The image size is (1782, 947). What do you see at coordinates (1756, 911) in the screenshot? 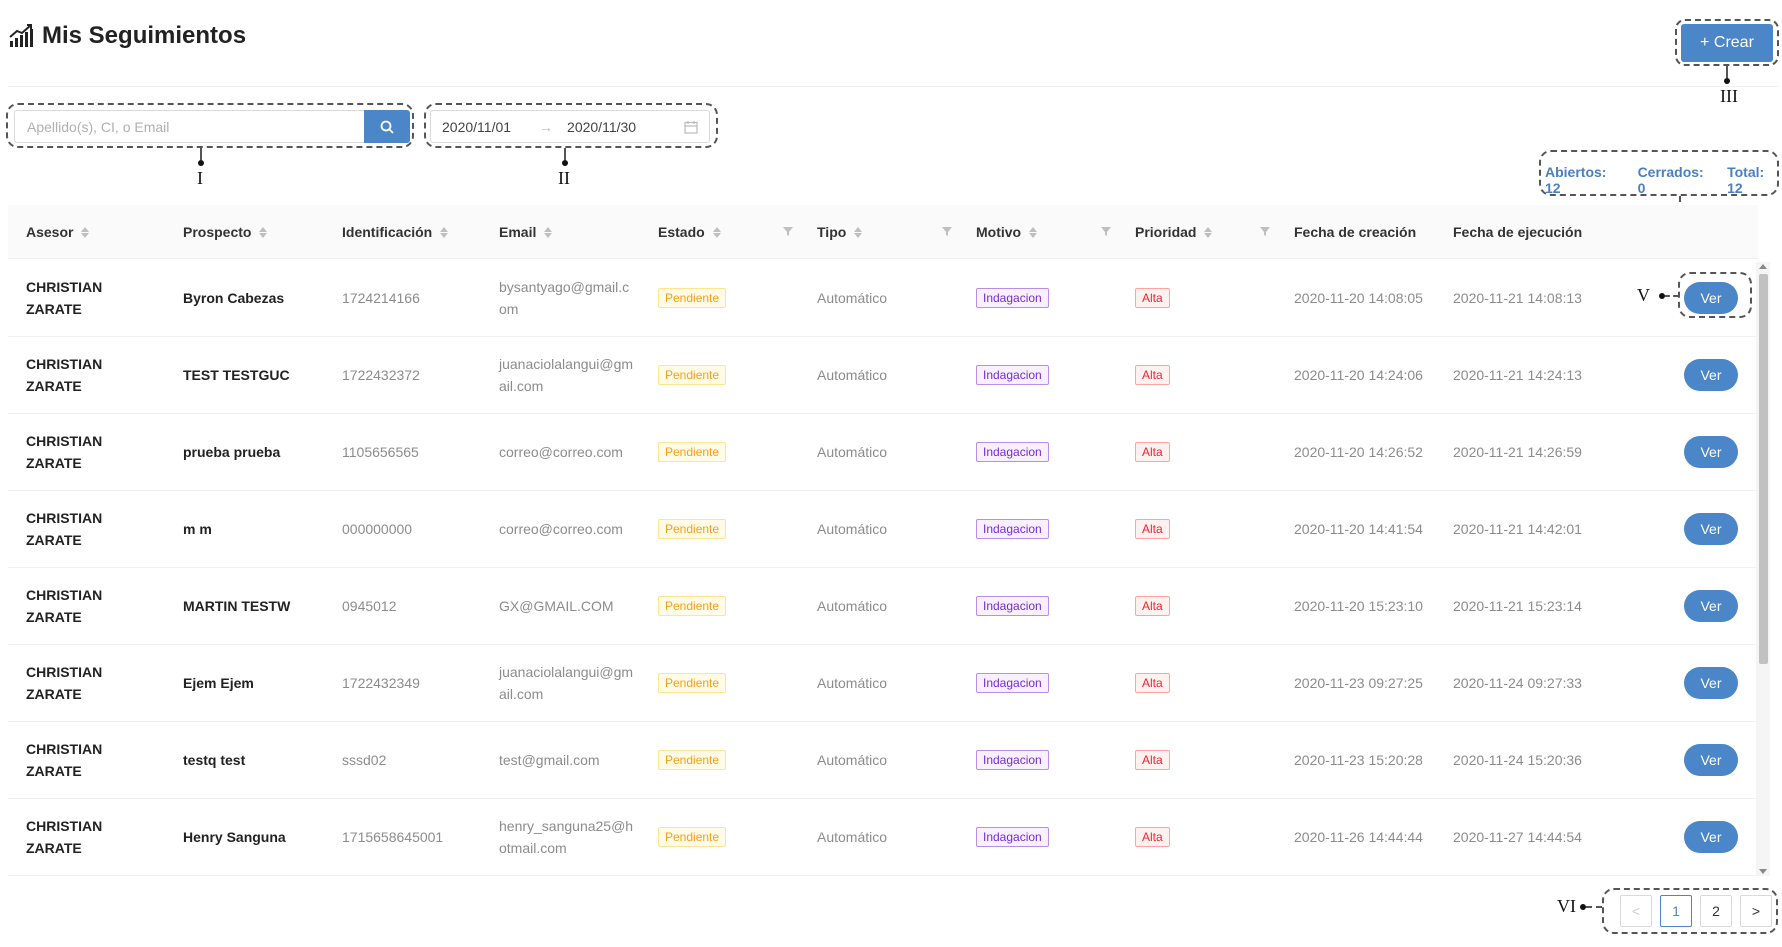
I see `pagination-next-button: >` at bounding box center [1756, 911].